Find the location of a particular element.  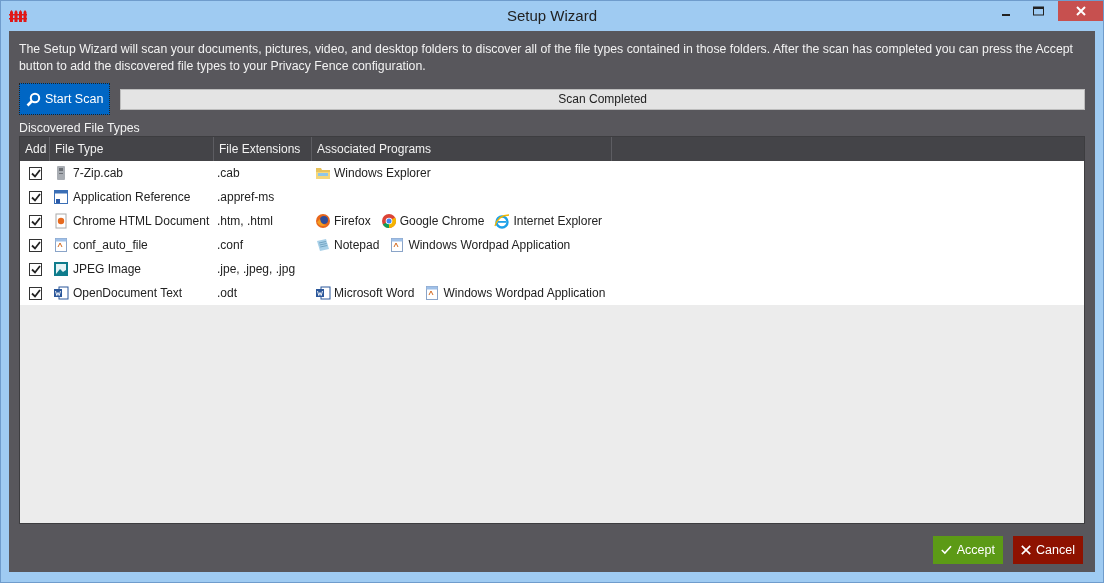

program-name: Google Chrome is located at coordinates (442, 221).